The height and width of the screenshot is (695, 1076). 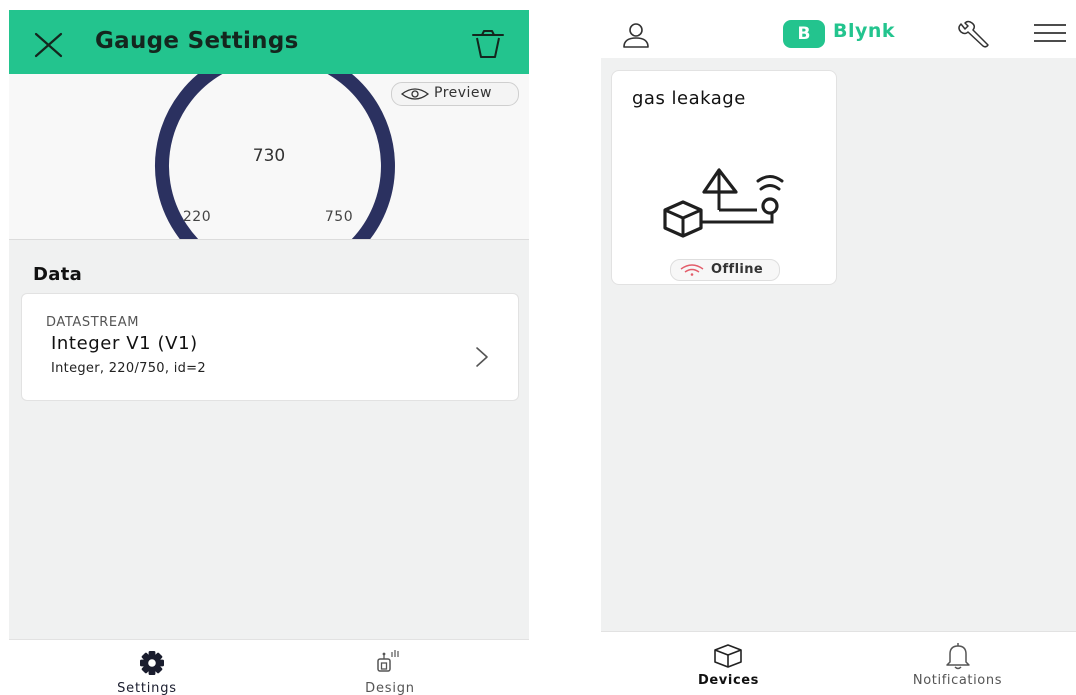 What do you see at coordinates (692, 270) in the screenshot?
I see `wifi-off-icon` at bounding box center [692, 270].